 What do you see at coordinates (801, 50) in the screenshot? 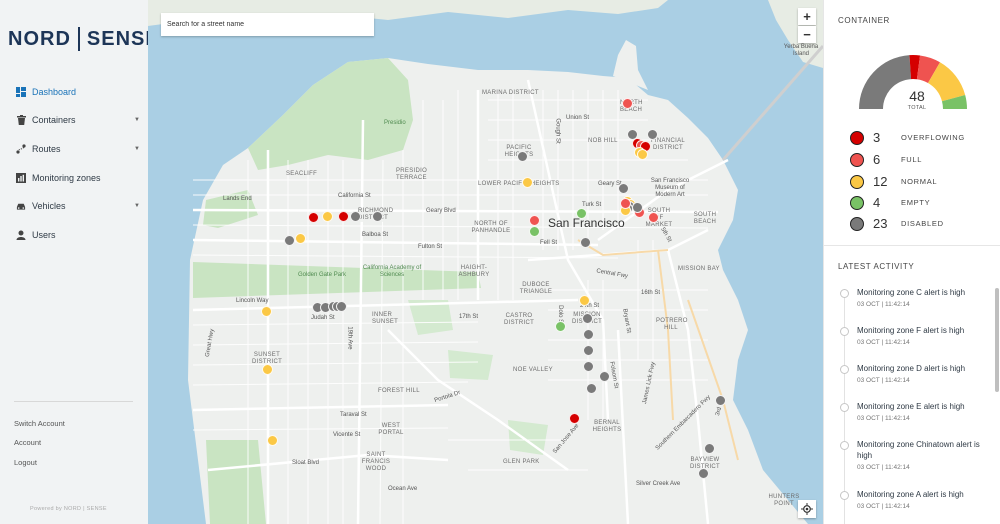
I see `map-label-yerba-buena: Yerba Buena Island` at bounding box center [801, 50].